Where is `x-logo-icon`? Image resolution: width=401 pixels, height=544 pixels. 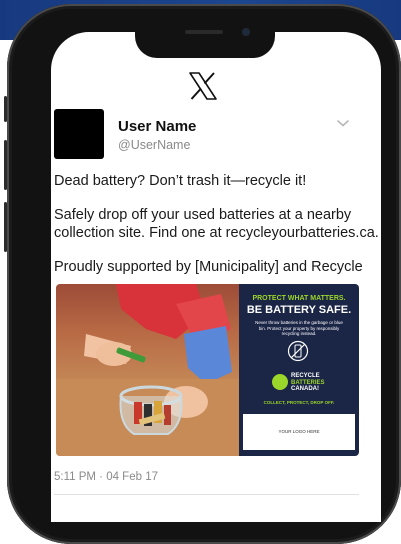 x-logo-icon is located at coordinates (203, 86).